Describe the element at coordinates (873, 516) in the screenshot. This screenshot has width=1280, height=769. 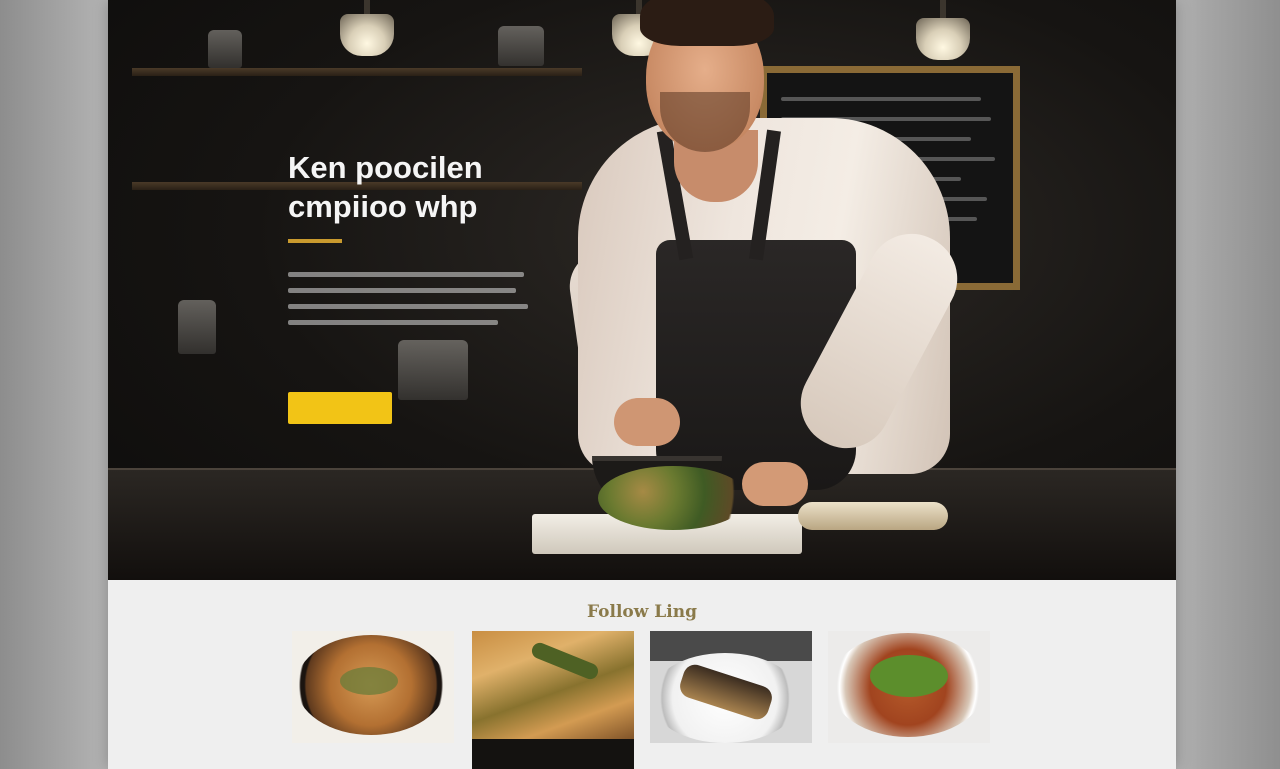
I see `wooden-board` at that location.